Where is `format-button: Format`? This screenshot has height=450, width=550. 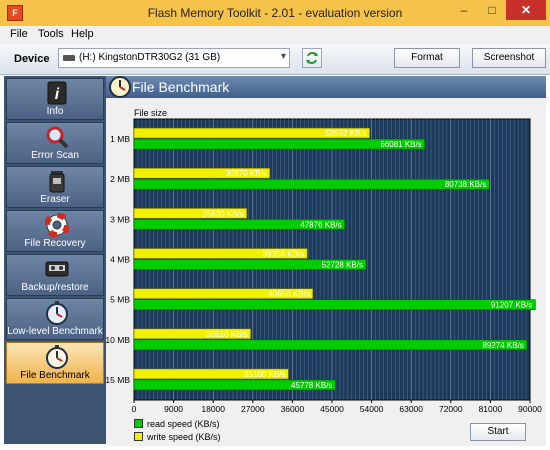 format-button: Format is located at coordinates (427, 58).